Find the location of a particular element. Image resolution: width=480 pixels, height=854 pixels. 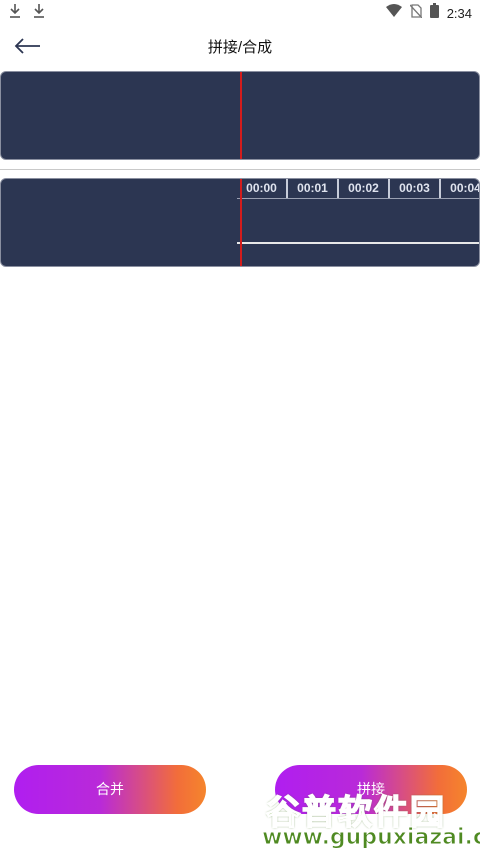

battery-icon is located at coordinates (434, 13).